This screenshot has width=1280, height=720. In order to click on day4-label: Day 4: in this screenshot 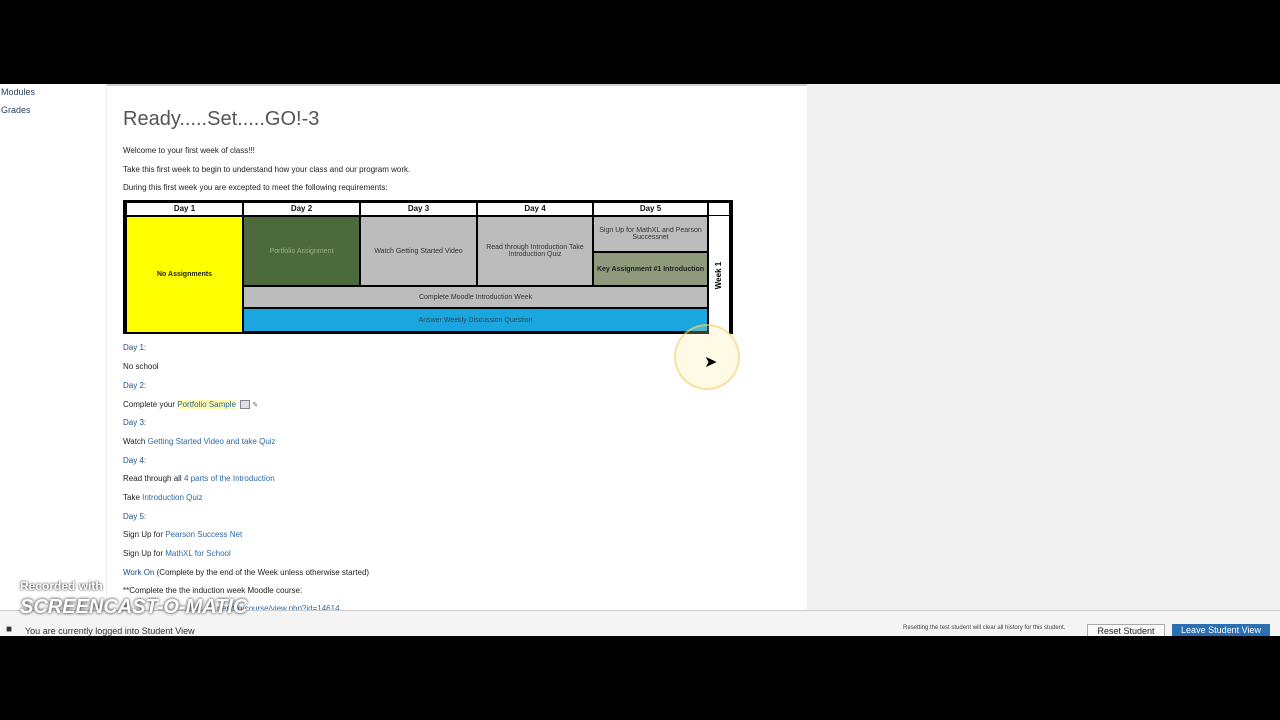, I will do `click(135, 460)`.